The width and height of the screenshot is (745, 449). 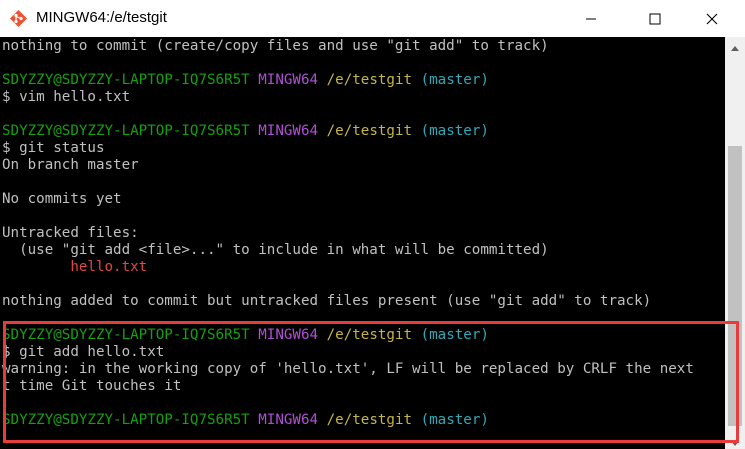 I want to click on command-line: $ git status, so click(x=53, y=148).